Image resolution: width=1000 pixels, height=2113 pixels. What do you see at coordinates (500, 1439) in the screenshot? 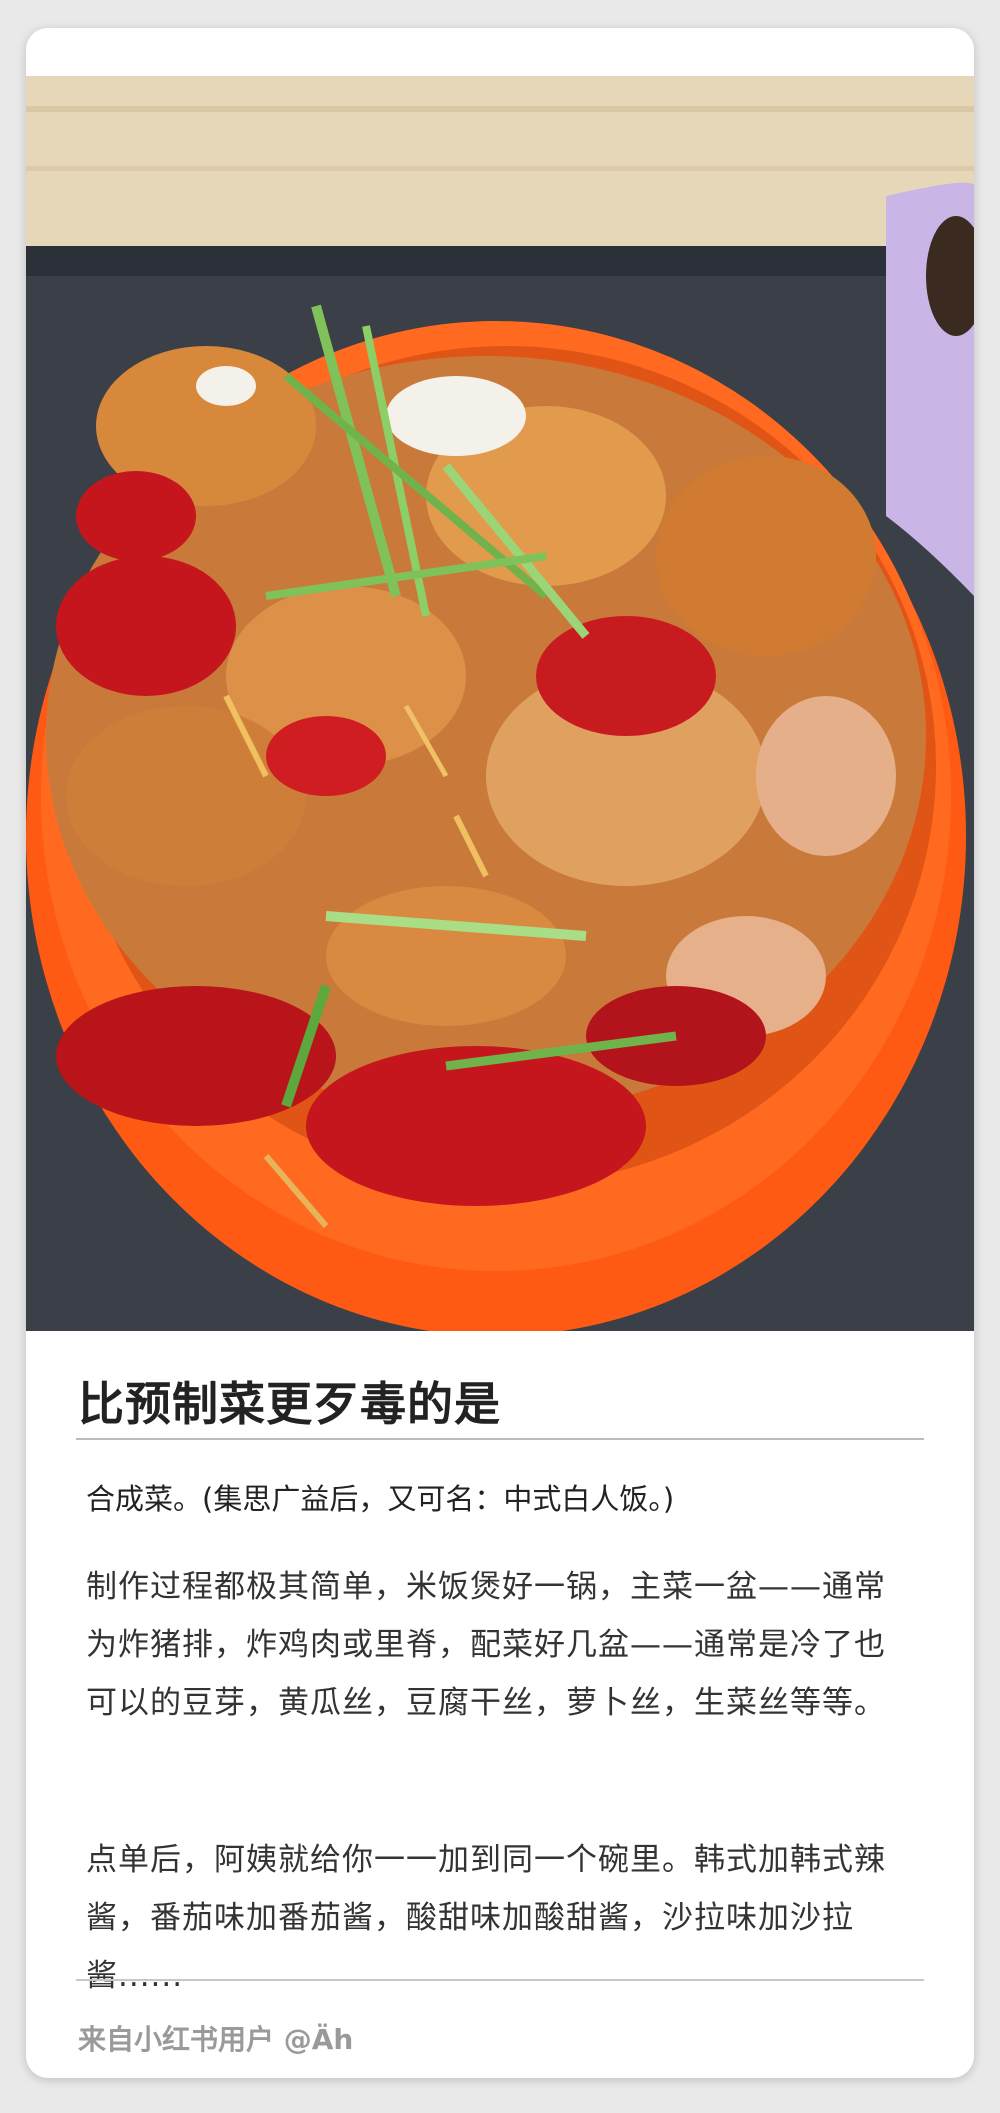
I see `title-divider` at bounding box center [500, 1439].